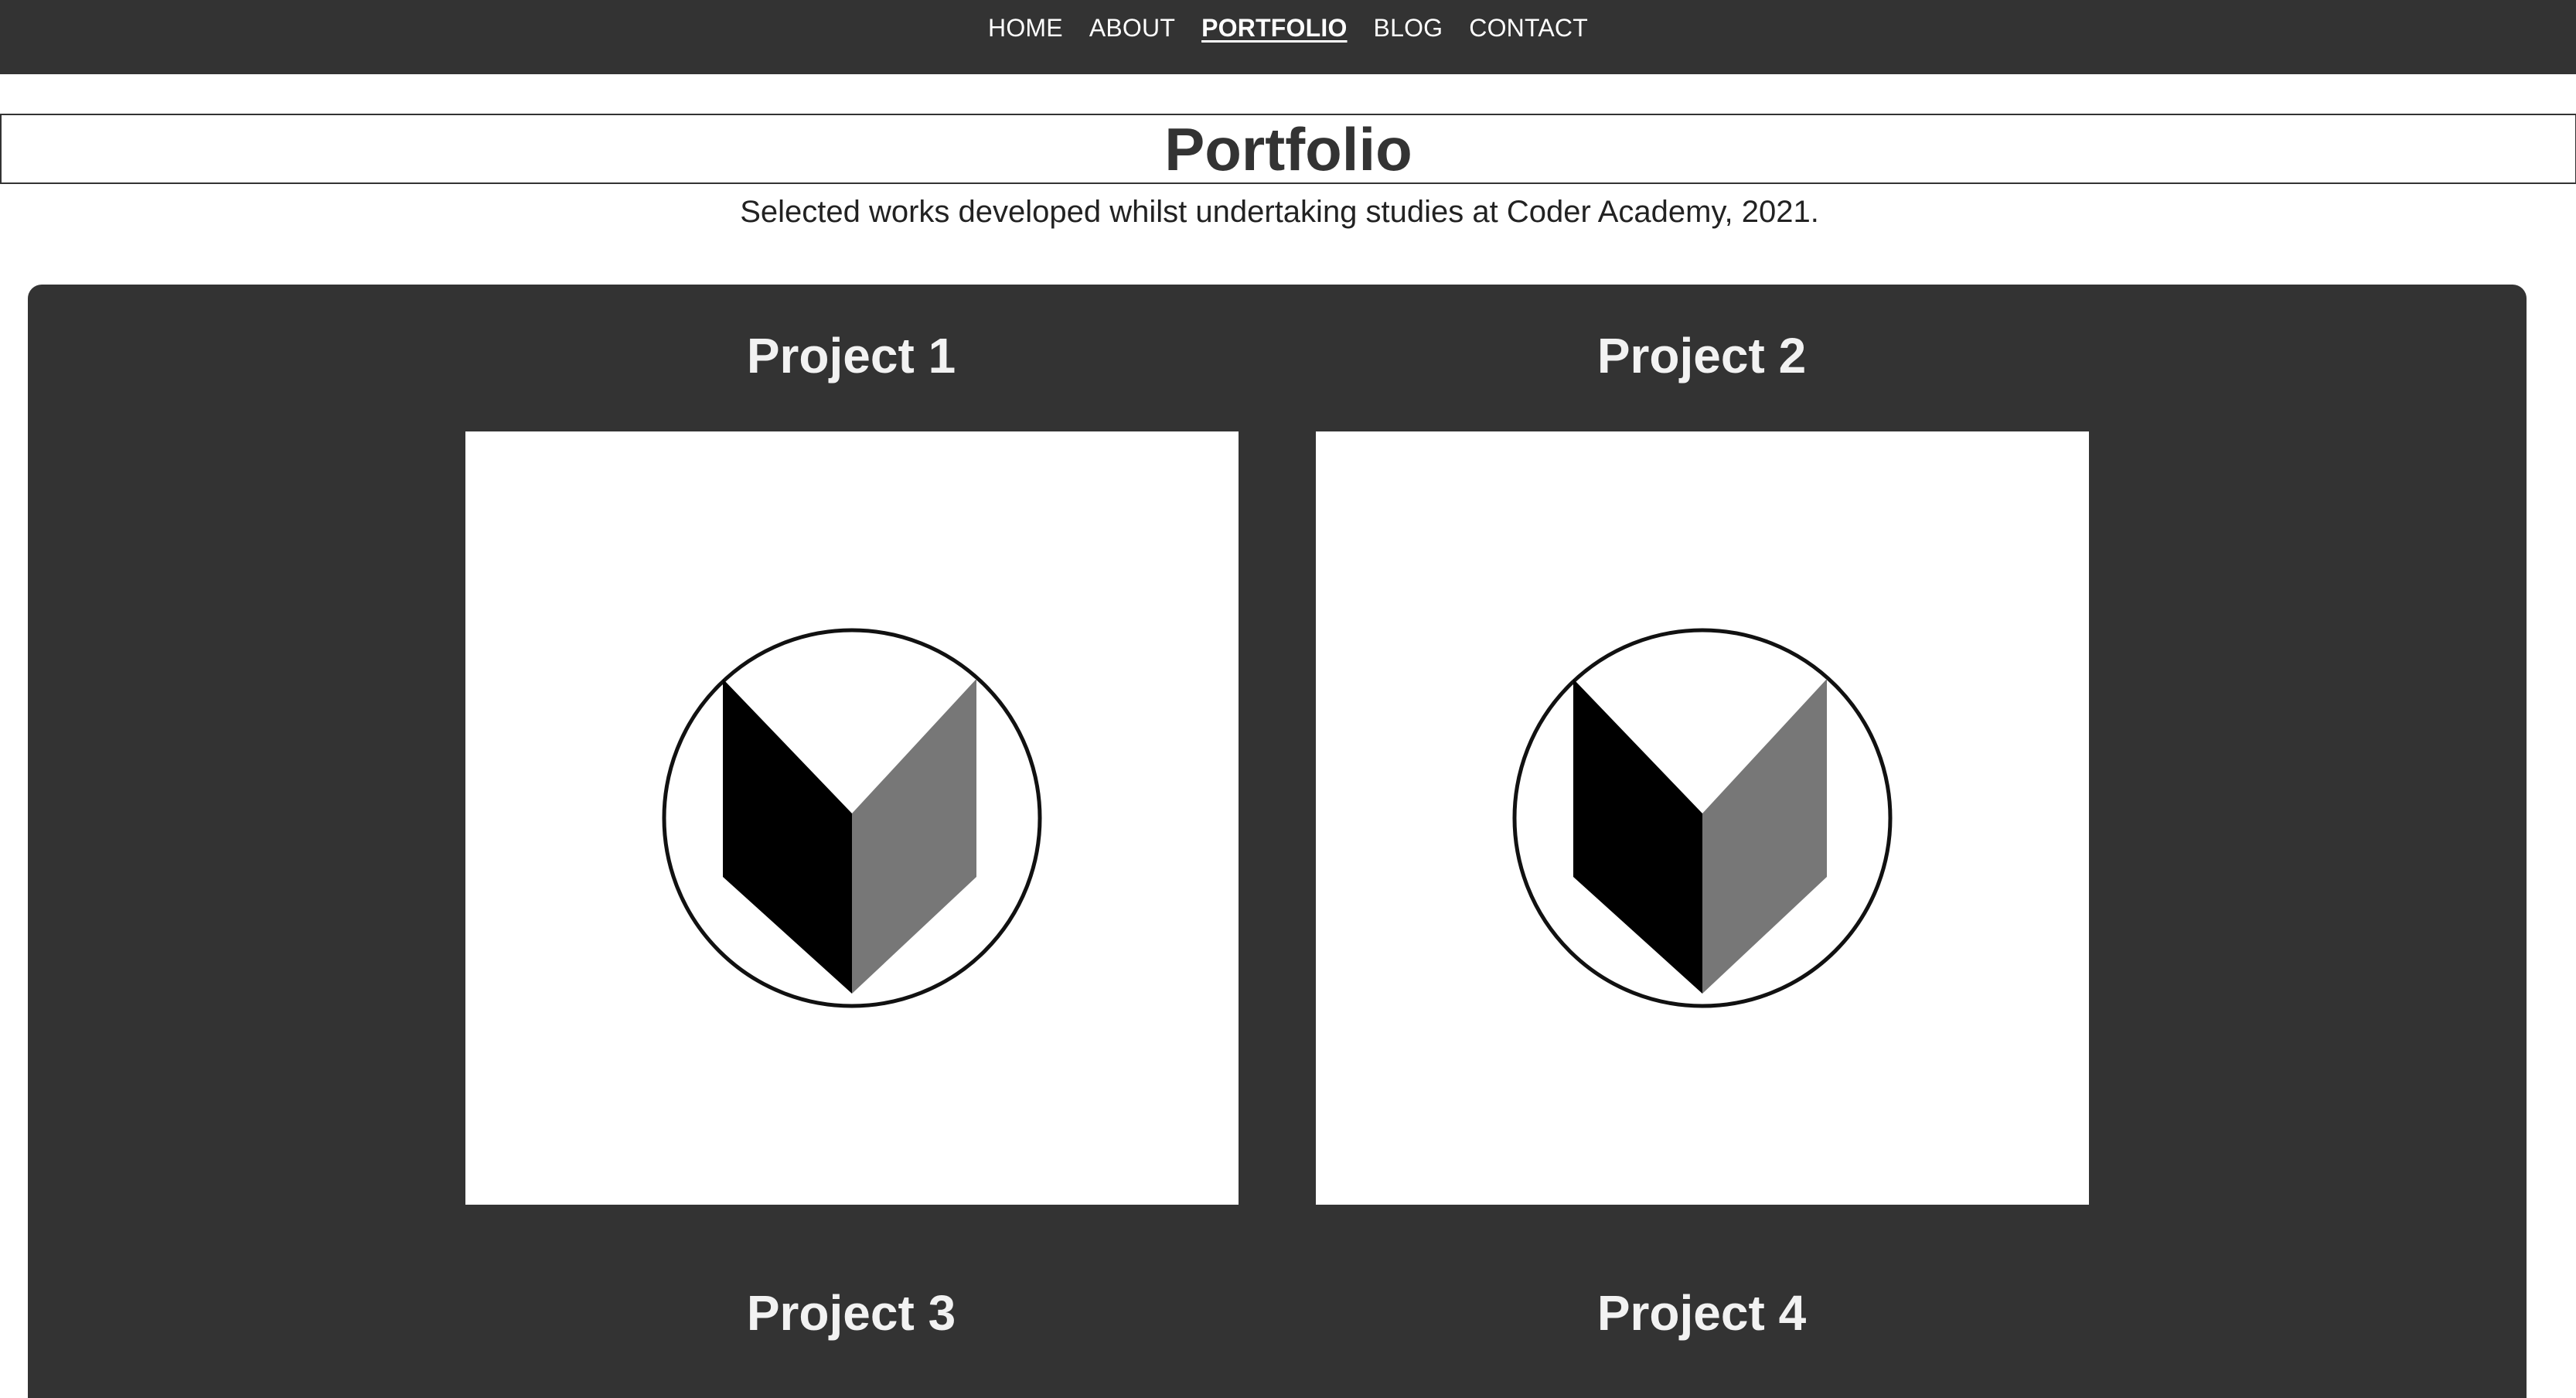 The image size is (2576, 1398). I want to click on top-navigation-bar: HOME ABOUT PORTFOLIO BLOG CONTACT, so click(1288, 37).